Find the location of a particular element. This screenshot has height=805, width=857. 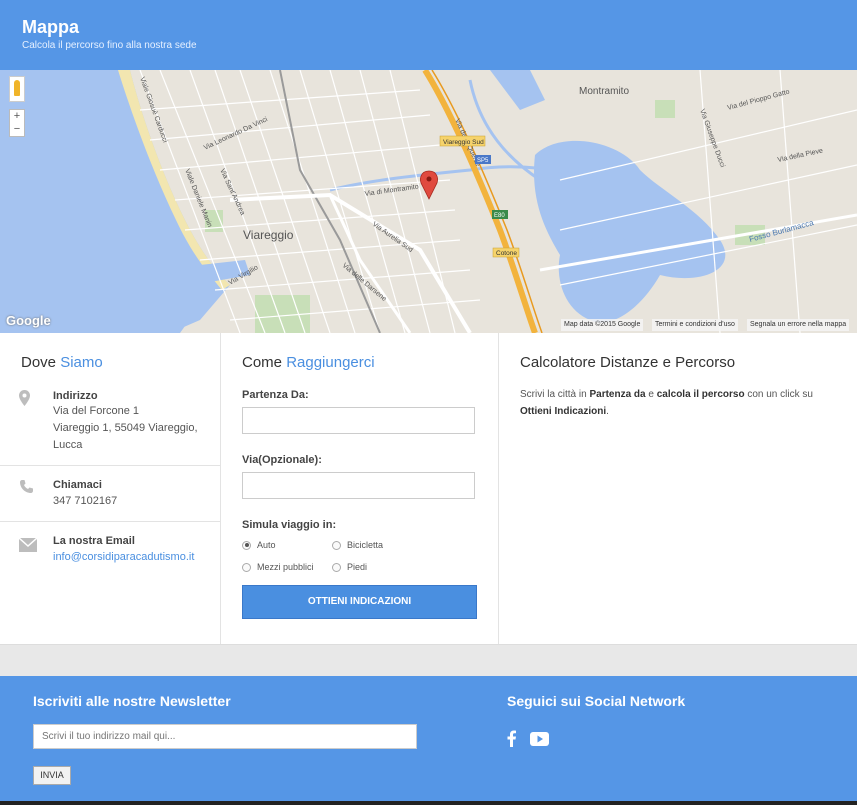

desc-bold-2: calcola il percorso is located at coordinates (700, 394).